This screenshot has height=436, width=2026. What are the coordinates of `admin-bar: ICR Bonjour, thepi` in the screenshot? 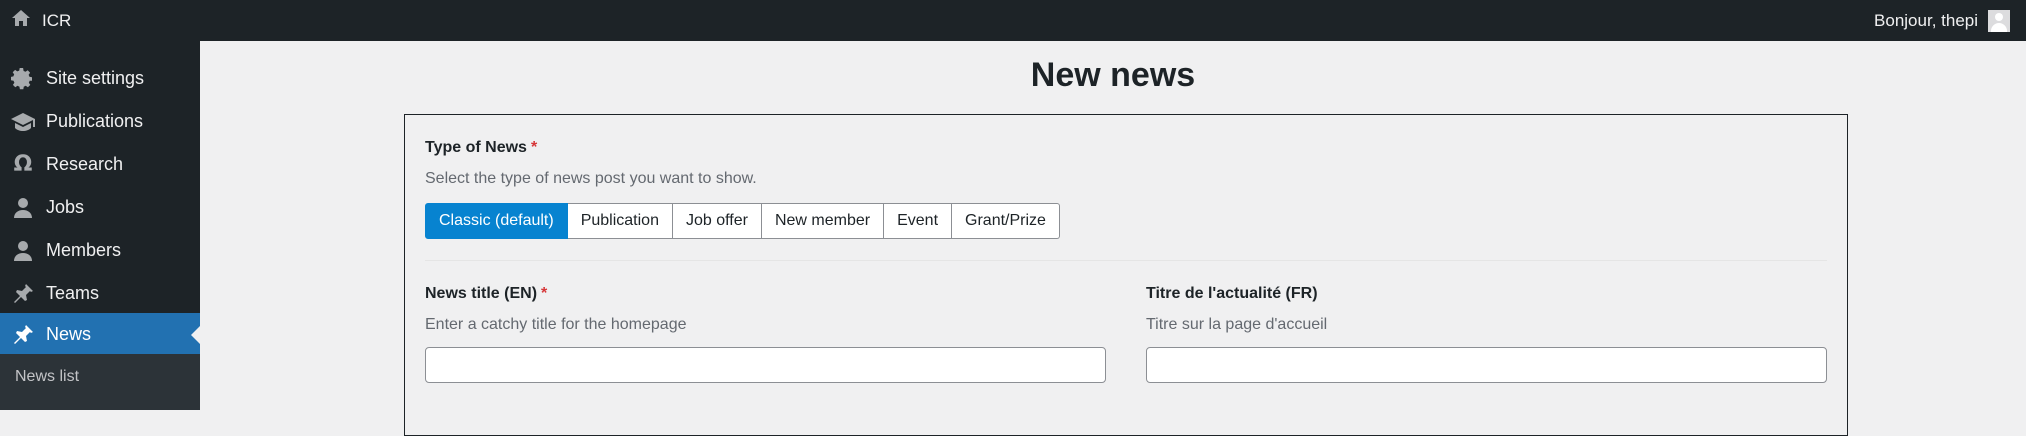 It's located at (1013, 20).